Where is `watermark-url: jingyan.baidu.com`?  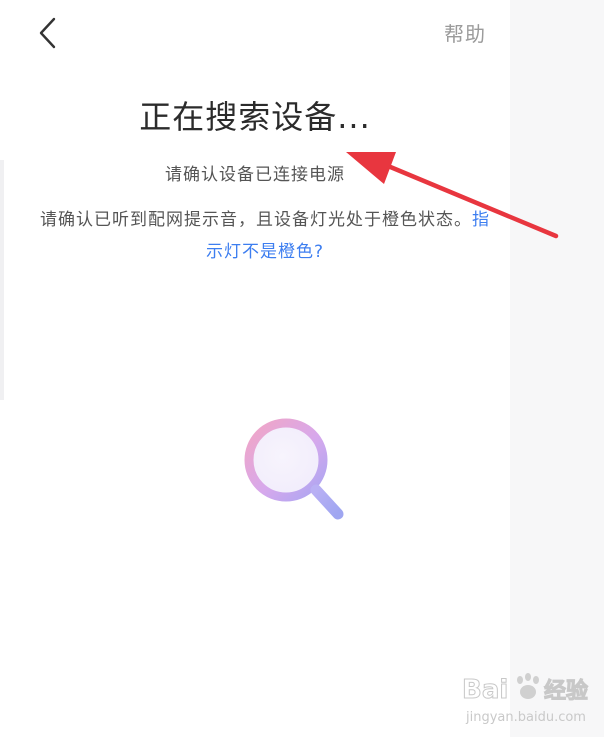 watermark-url: jingyan.baidu.com is located at coordinates (526, 717).